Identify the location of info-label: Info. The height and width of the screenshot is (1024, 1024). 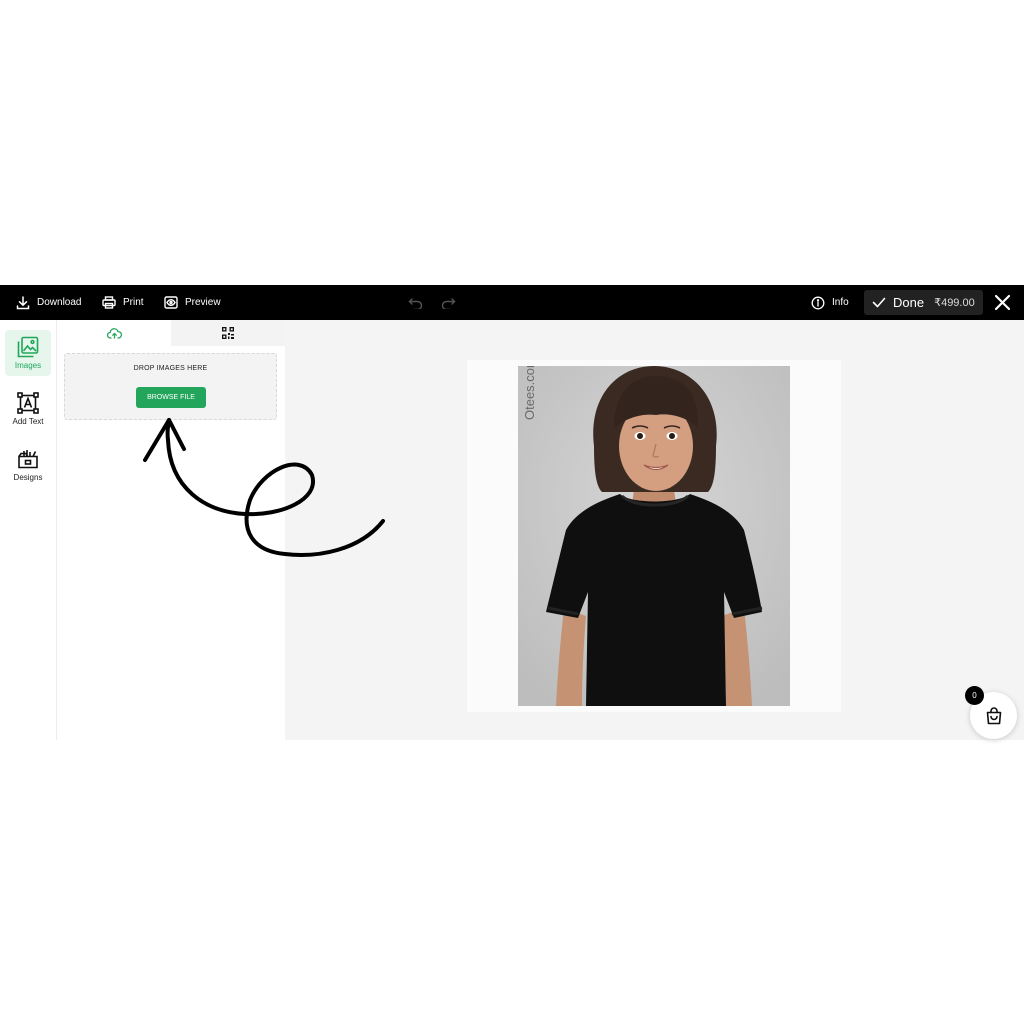
(840, 302).